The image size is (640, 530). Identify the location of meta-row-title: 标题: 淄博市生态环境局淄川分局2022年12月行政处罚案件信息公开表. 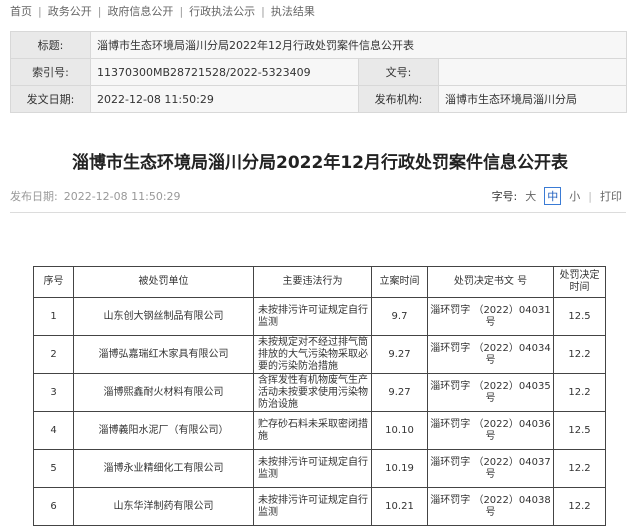
(318, 45).